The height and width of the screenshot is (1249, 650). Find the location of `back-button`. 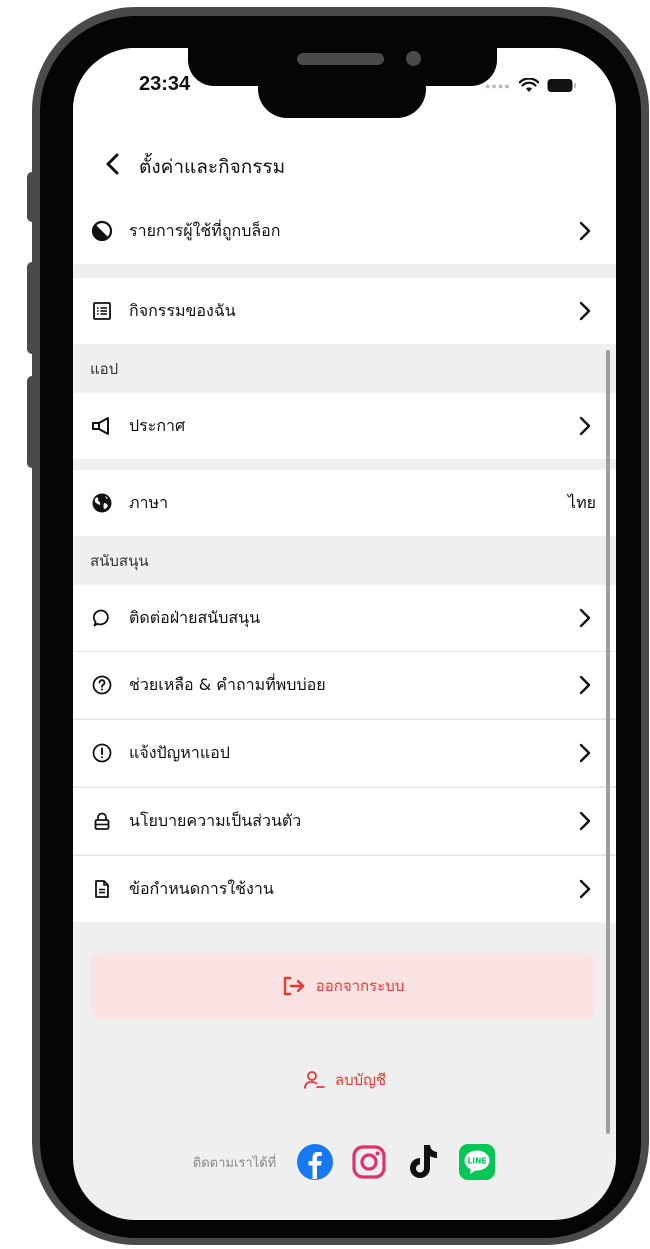

back-button is located at coordinates (113, 164).